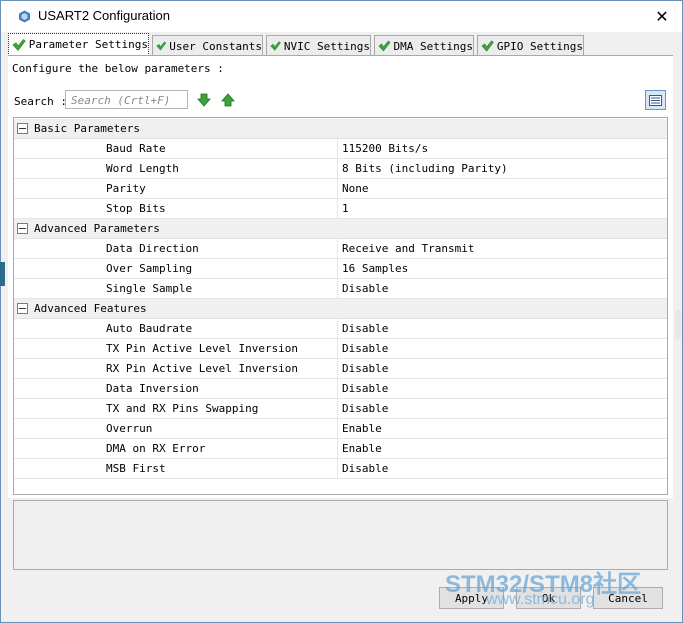 The height and width of the screenshot is (623, 683). What do you see at coordinates (182, 408) in the screenshot?
I see `parameter-name: TX and RX Pins Swapping` at bounding box center [182, 408].